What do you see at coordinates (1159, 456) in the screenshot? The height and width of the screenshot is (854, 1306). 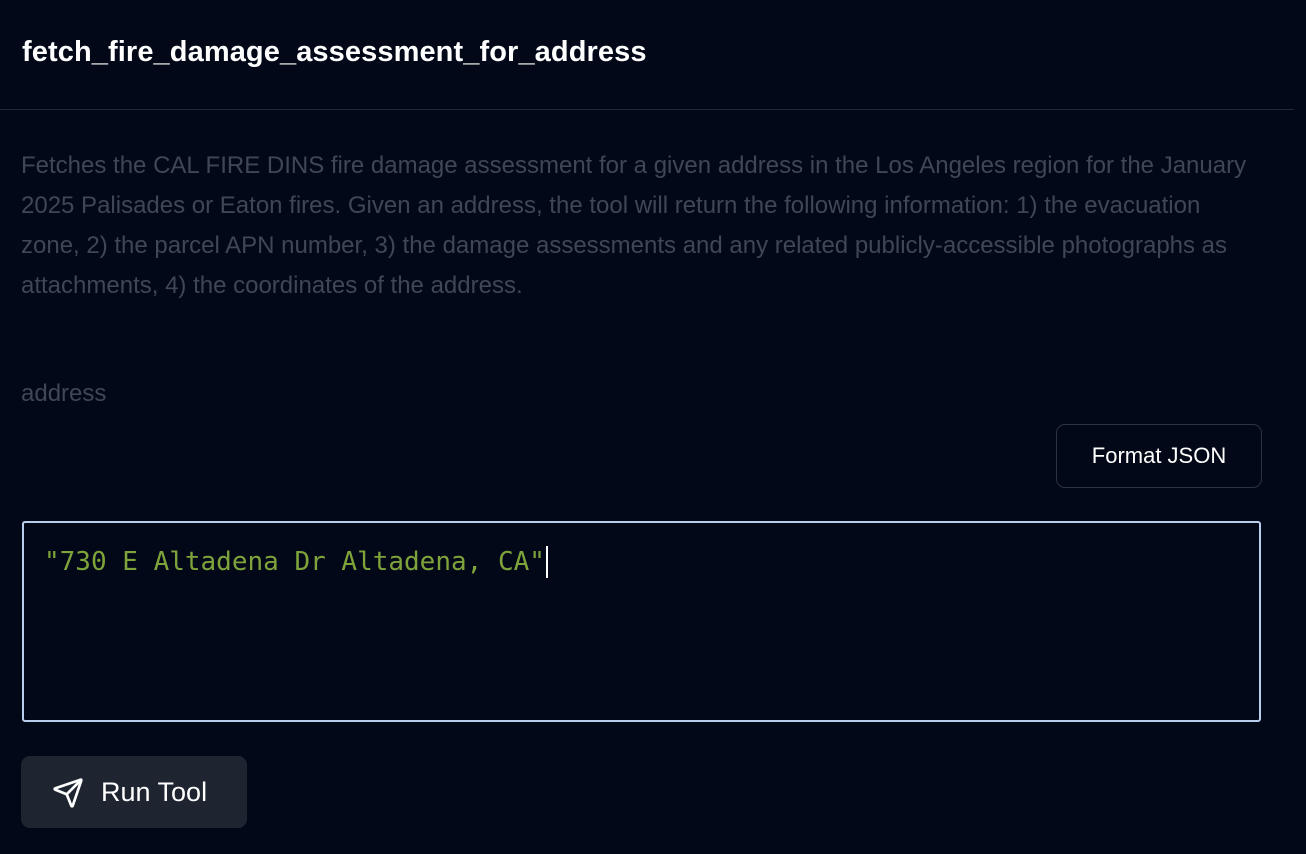 I see `format-json-button: Format JSON` at bounding box center [1159, 456].